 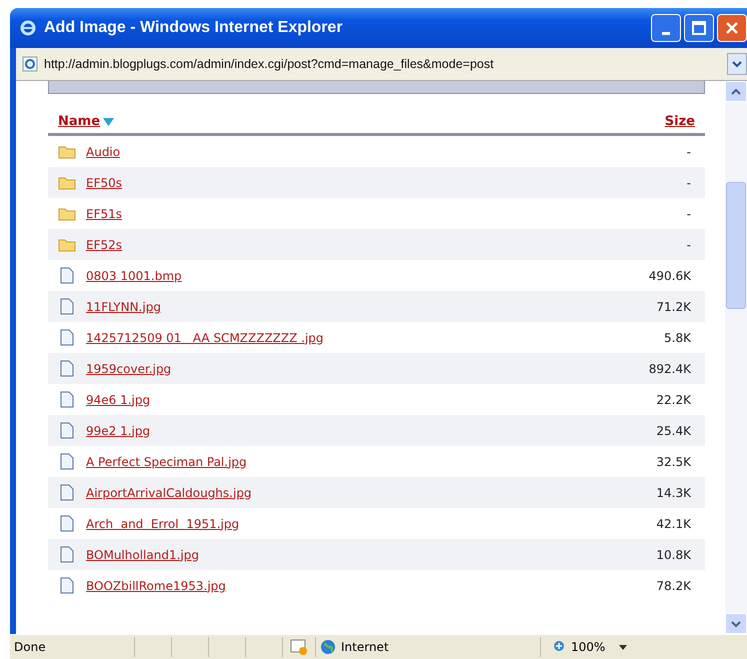 I want to click on page-icon, so click(x=30, y=64).